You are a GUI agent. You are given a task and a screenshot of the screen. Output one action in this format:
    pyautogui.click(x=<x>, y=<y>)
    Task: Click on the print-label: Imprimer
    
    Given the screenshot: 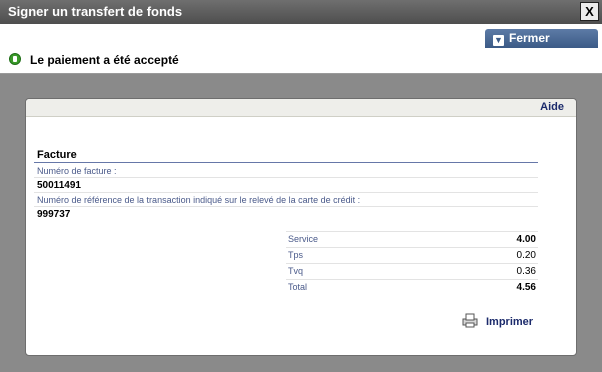 What is the action you would take?
    pyautogui.click(x=510, y=322)
    